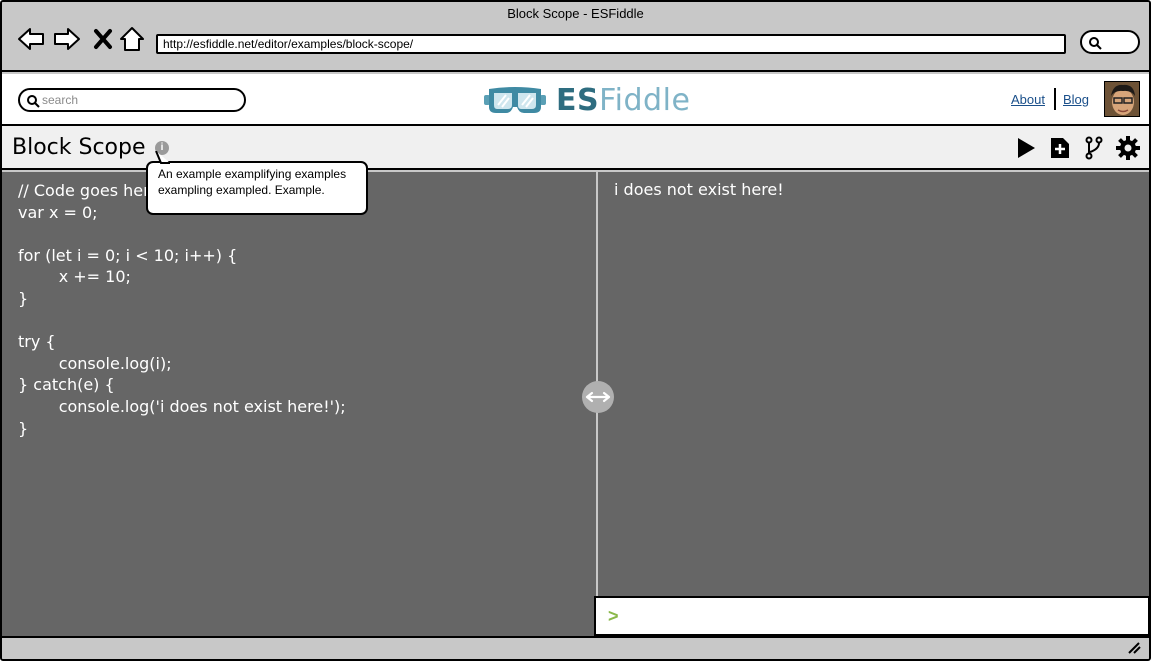  What do you see at coordinates (515, 100) in the screenshot?
I see `goggles-logo-icon` at bounding box center [515, 100].